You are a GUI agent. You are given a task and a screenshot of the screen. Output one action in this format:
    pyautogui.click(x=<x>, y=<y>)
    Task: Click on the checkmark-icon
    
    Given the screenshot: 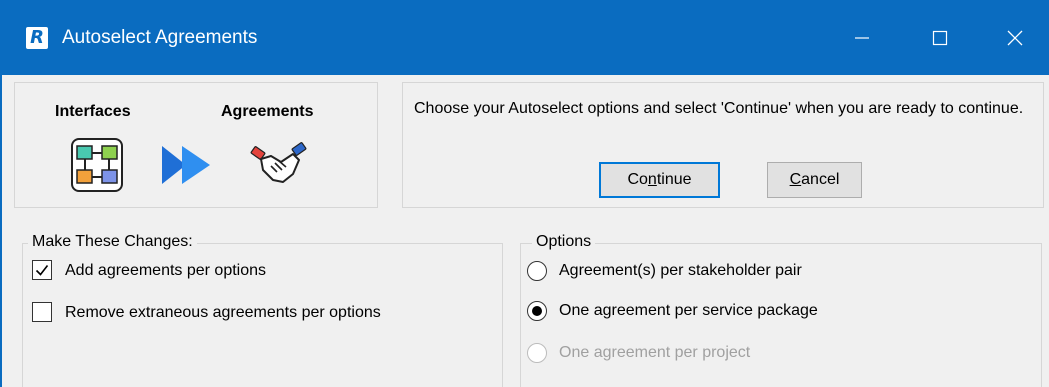 What is the action you would take?
    pyautogui.click(x=42, y=270)
    